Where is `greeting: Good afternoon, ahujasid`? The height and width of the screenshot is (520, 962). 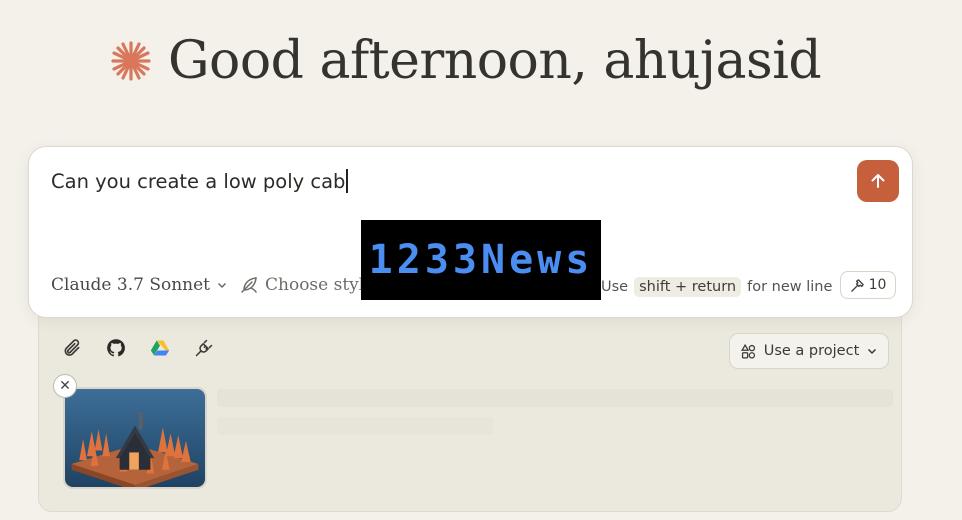 greeting: Good afternoon, ahujasid is located at coordinates (465, 61).